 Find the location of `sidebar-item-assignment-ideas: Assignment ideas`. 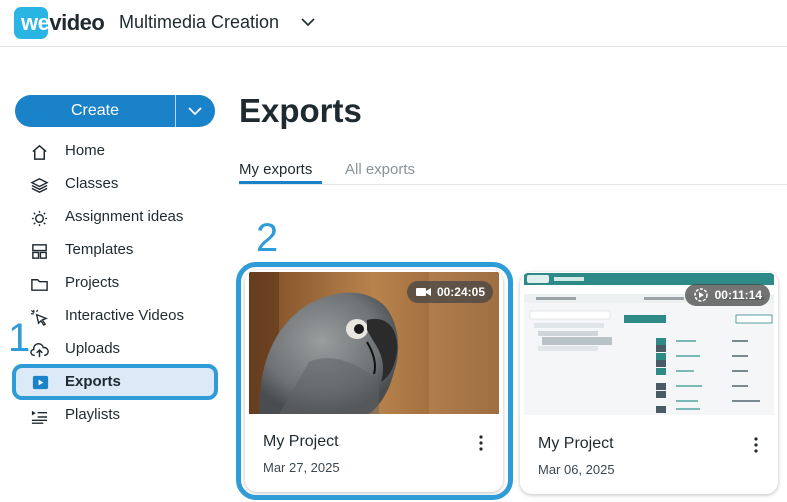

sidebar-item-assignment-ideas: Assignment ideas is located at coordinates (117, 218).